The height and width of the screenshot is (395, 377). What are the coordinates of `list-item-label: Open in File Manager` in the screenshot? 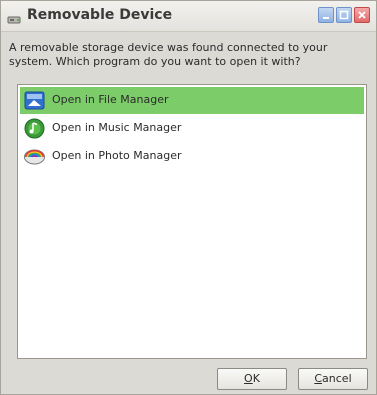 It's located at (110, 99).